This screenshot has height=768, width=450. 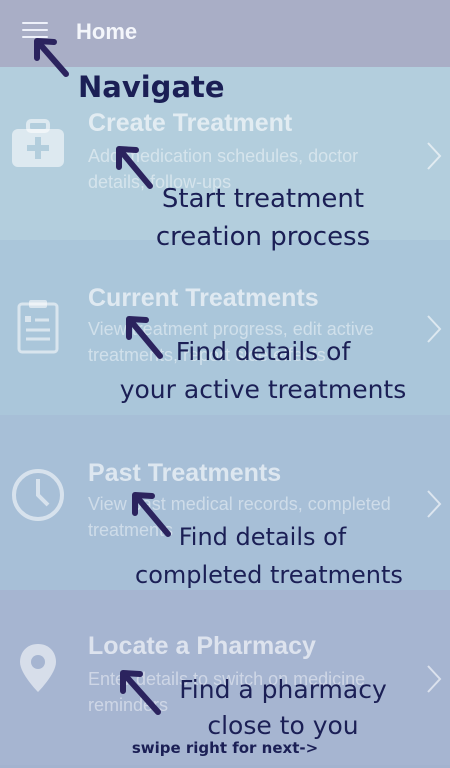 What do you see at coordinates (38, 495) in the screenshot?
I see `clock-icon` at bounding box center [38, 495].